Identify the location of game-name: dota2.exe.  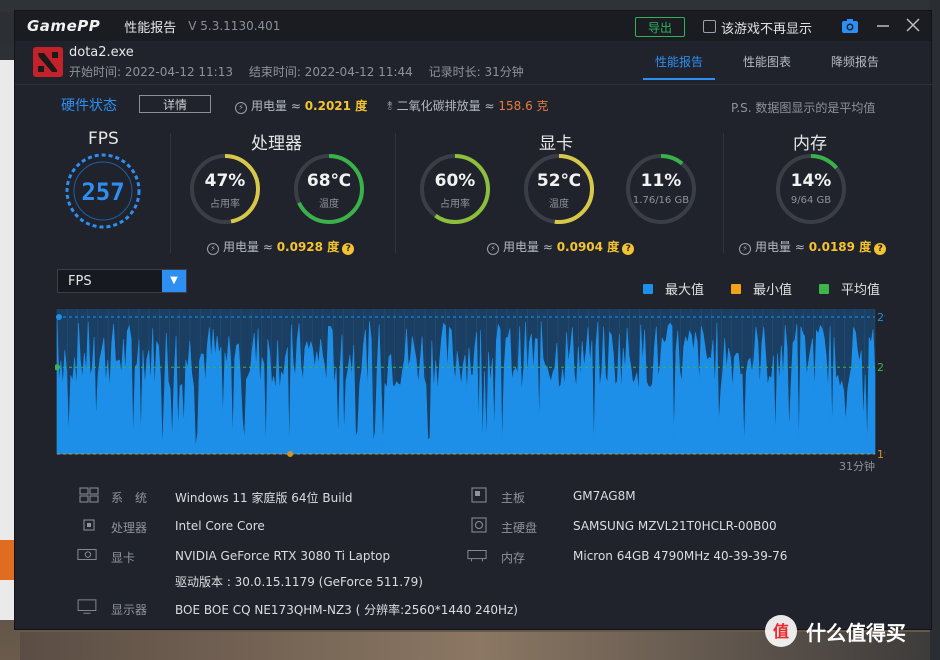
(101, 52).